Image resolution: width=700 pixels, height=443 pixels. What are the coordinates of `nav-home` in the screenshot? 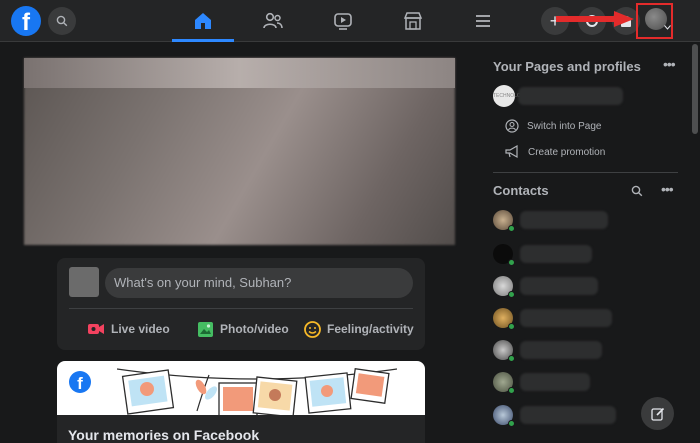 It's located at (203, 21).